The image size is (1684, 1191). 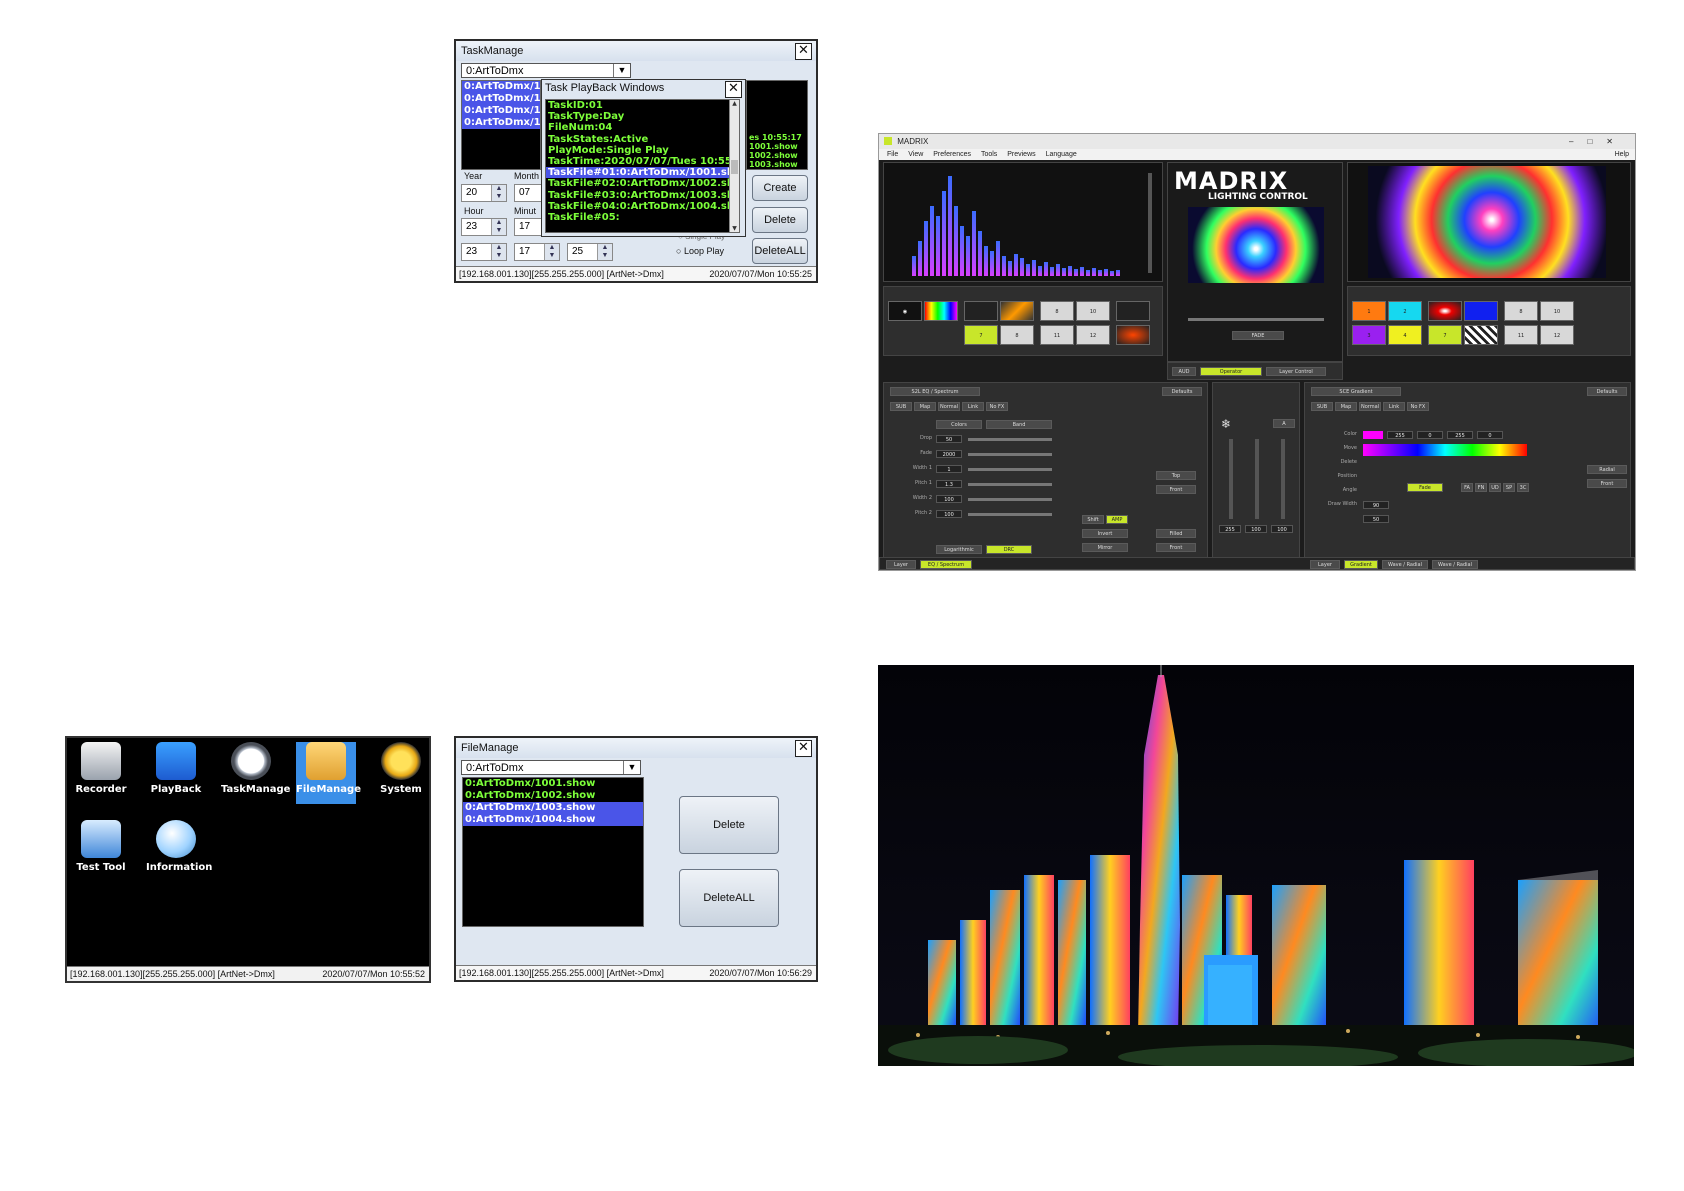 What do you see at coordinates (1256, 529) in the screenshot?
I see `master-value-2: 100` at bounding box center [1256, 529].